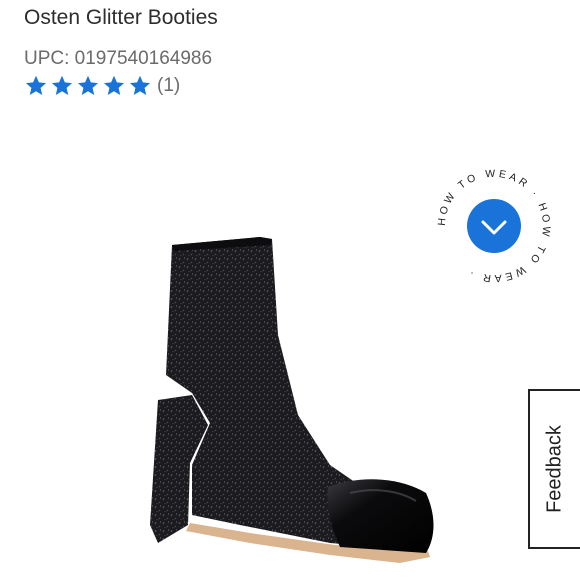 The height and width of the screenshot is (580, 580). I want to click on how-to-wear-button: HOW TO WEAR · HOW TO WEAR ·, so click(494, 226).